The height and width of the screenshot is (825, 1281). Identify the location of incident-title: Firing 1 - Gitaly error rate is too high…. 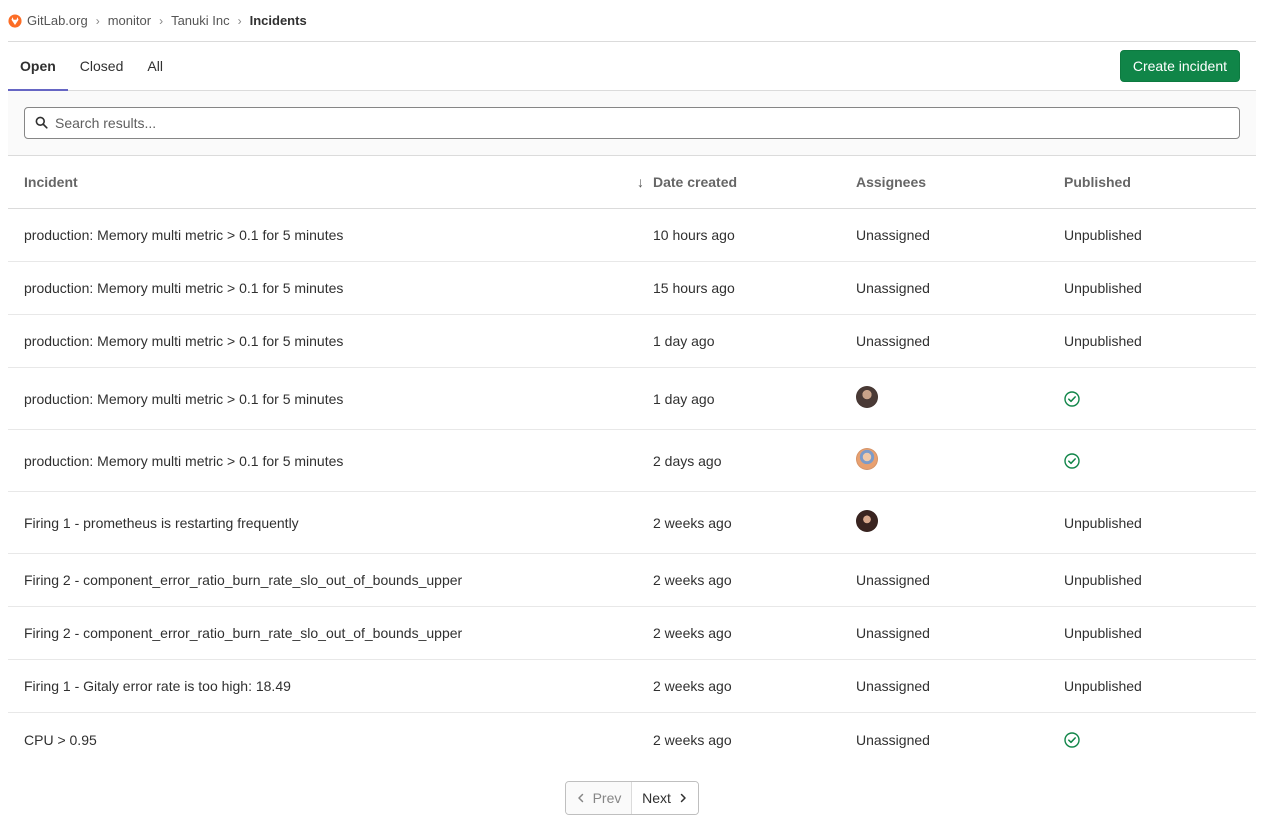
(157, 686).